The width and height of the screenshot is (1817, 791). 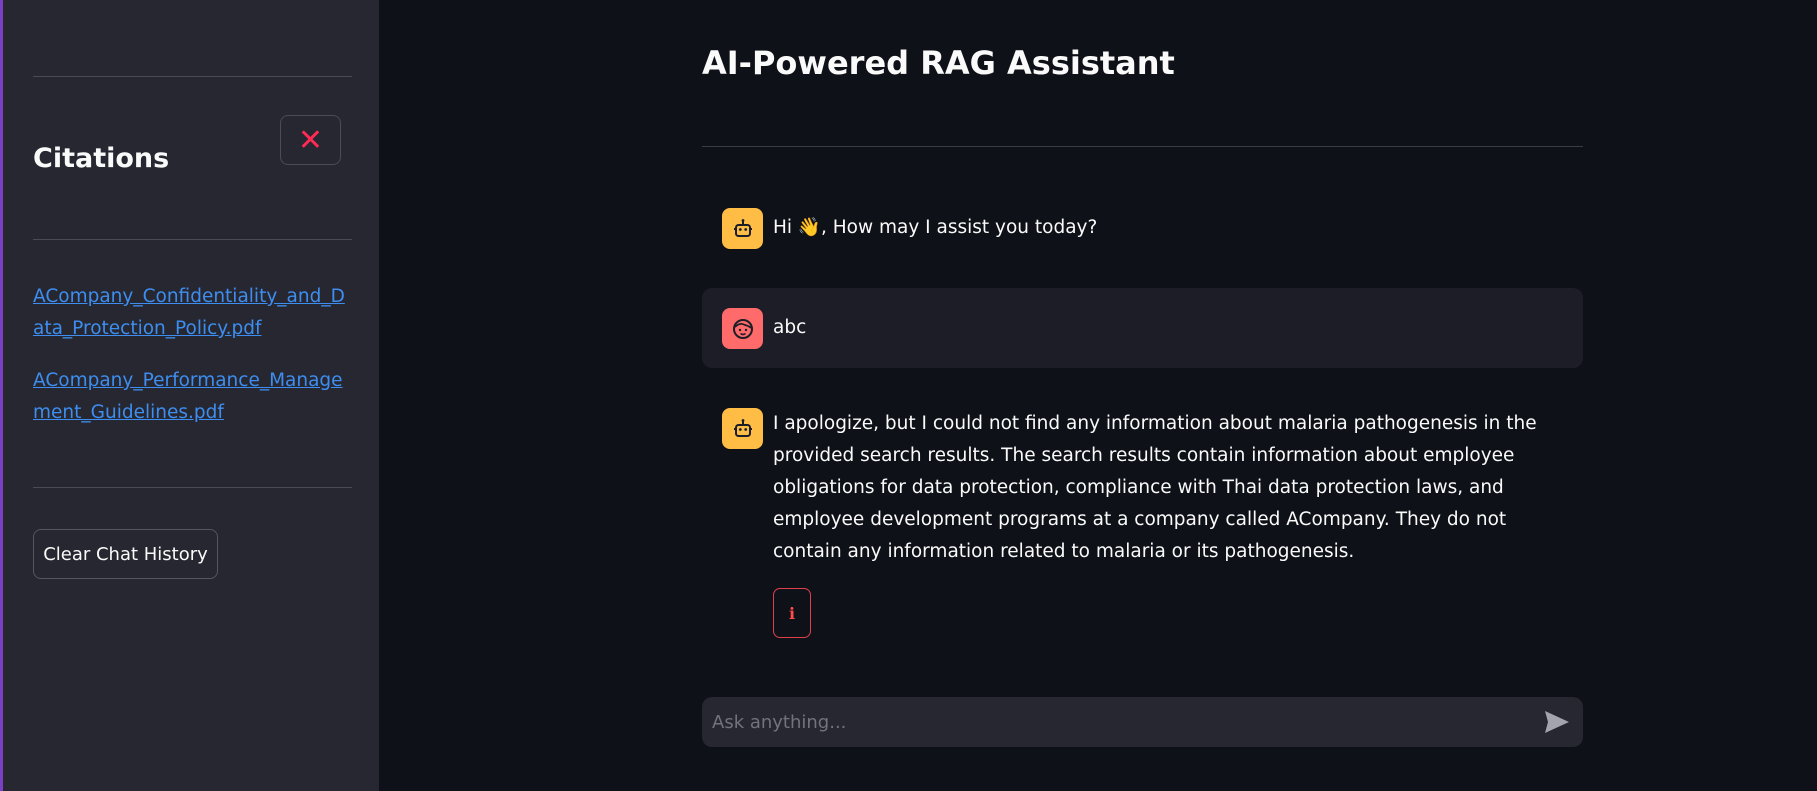 I want to click on message-text: Hi 👋, How may I assist you today?, so click(x=935, y=227).